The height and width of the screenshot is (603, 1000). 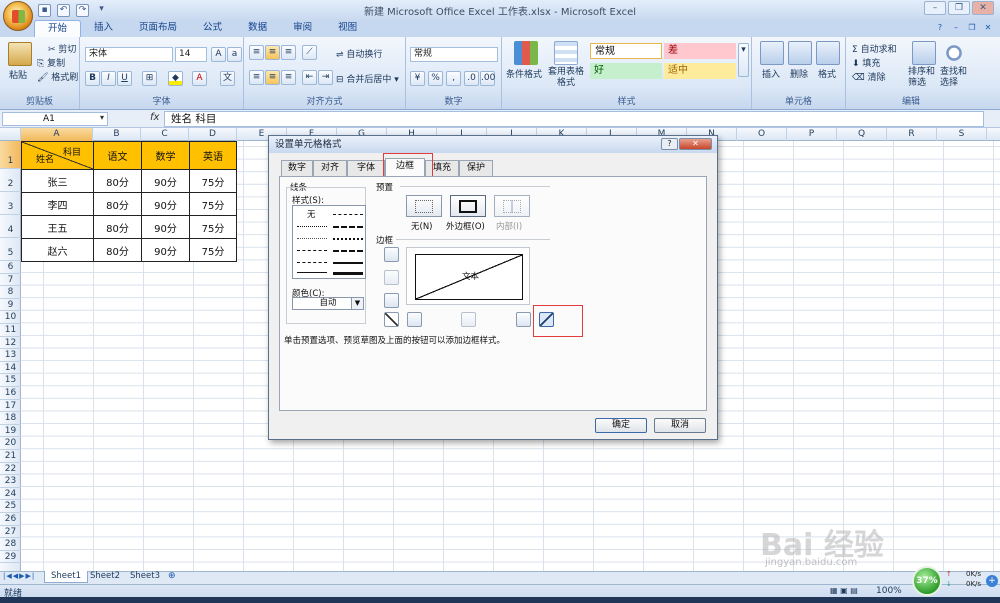 What do you see at coordinates (454, 54) in the screenshot?
I see `number-format-select: 常规` at bounding box center [454, 54].